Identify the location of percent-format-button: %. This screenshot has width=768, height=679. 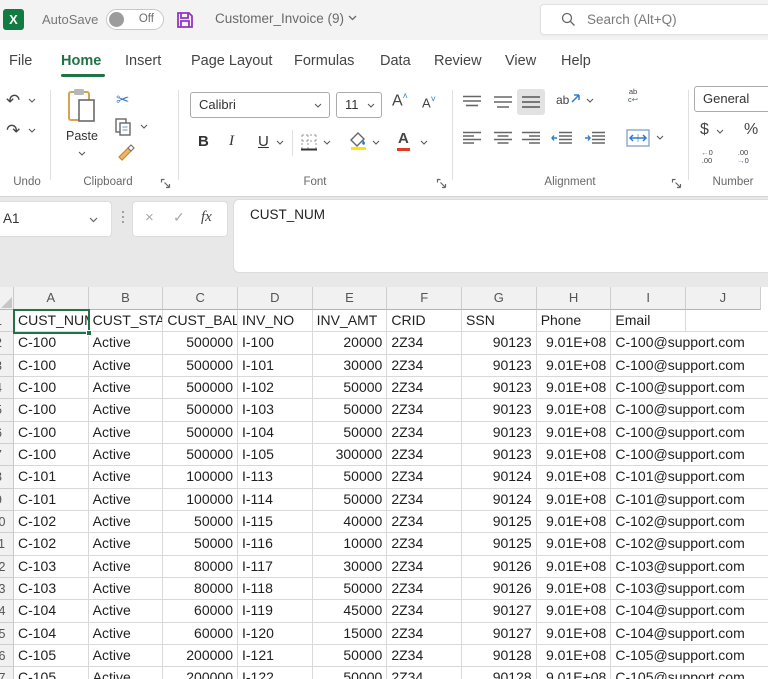
(751, 130).